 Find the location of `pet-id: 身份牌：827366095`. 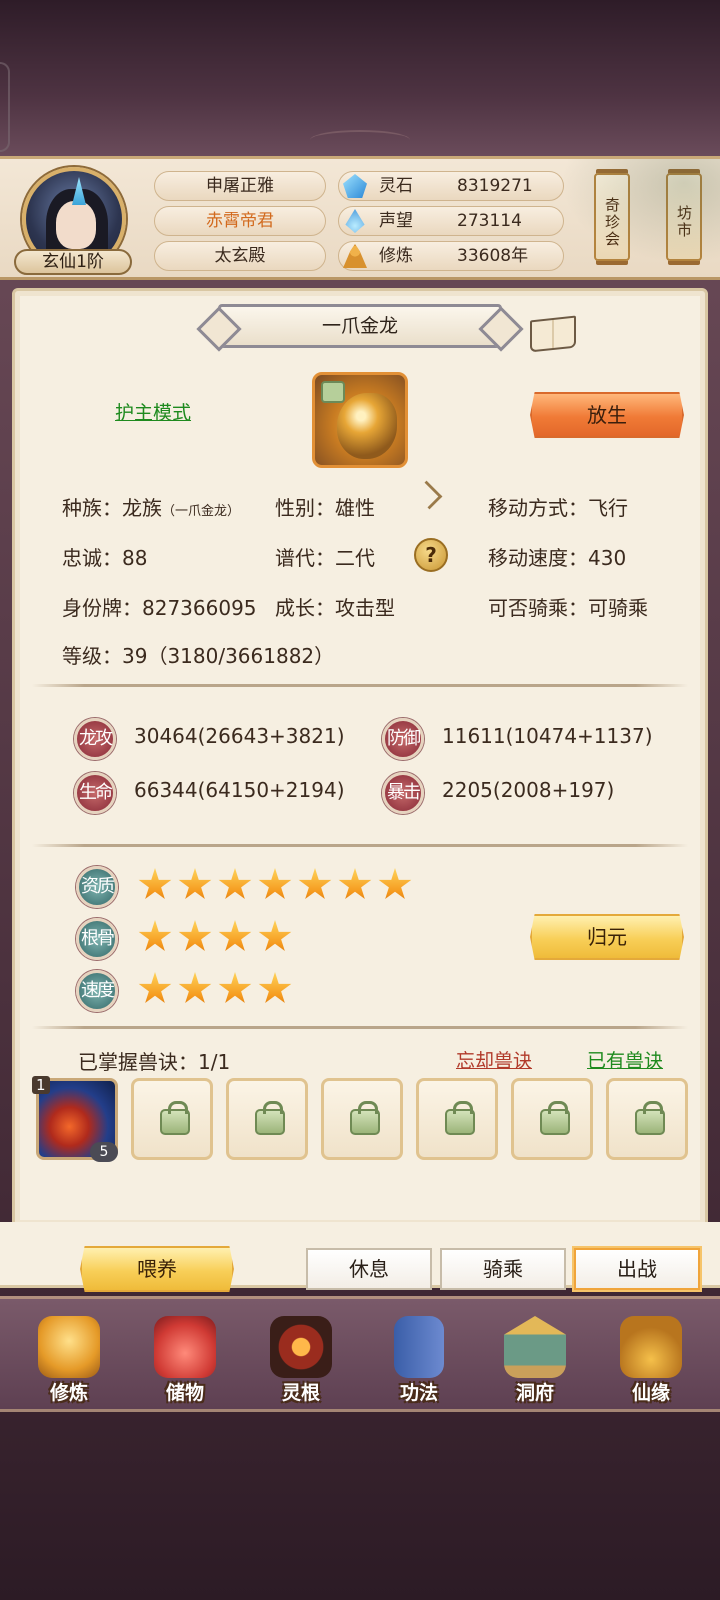

pet-id: 身份牌：827366095 is located at coordinates (159, 608).